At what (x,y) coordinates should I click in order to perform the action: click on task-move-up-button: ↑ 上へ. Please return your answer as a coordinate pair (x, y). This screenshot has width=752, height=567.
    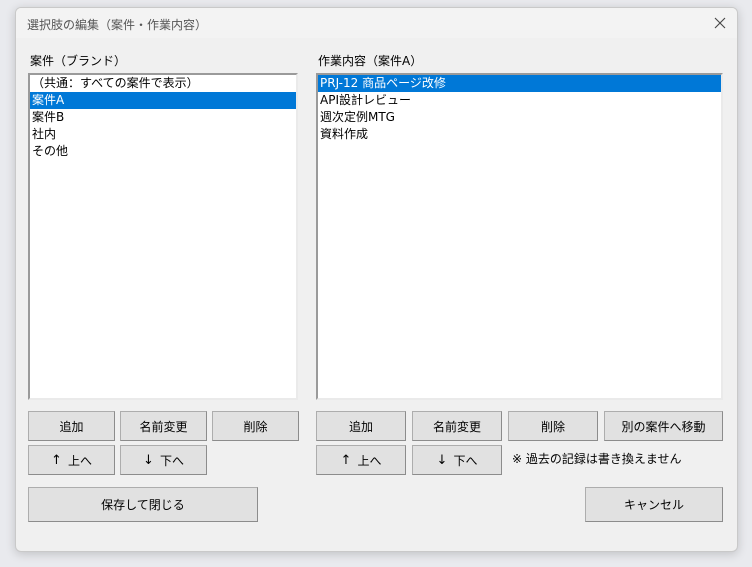
    Looking at the image, I should click on (361, 460).